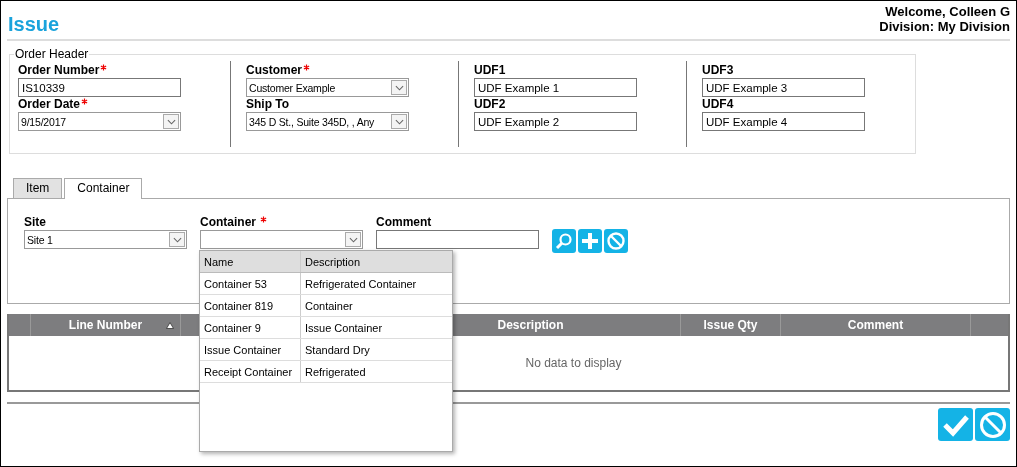  What do you see at coordinates (876, 325) in the screenshot?
I see `column-header: Comment` at bounding box center [876, 325].